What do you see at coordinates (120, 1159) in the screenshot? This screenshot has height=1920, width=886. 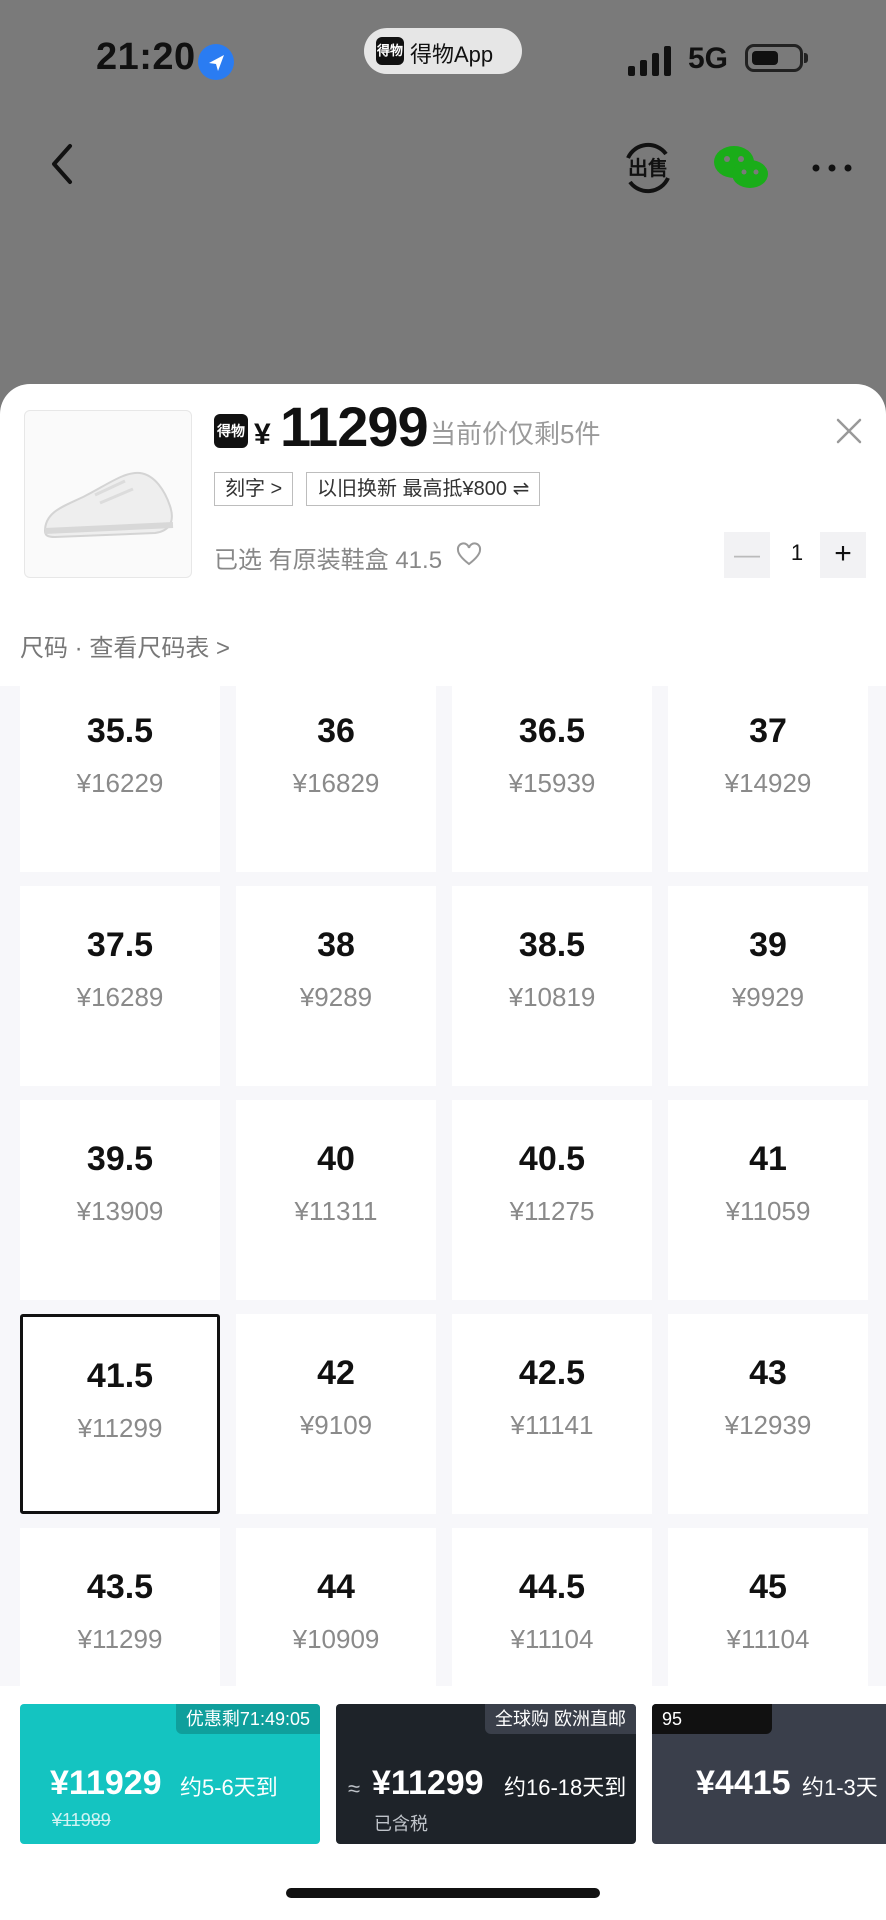 I see `size-label: 39.5` at bounding box center [120, 1159].